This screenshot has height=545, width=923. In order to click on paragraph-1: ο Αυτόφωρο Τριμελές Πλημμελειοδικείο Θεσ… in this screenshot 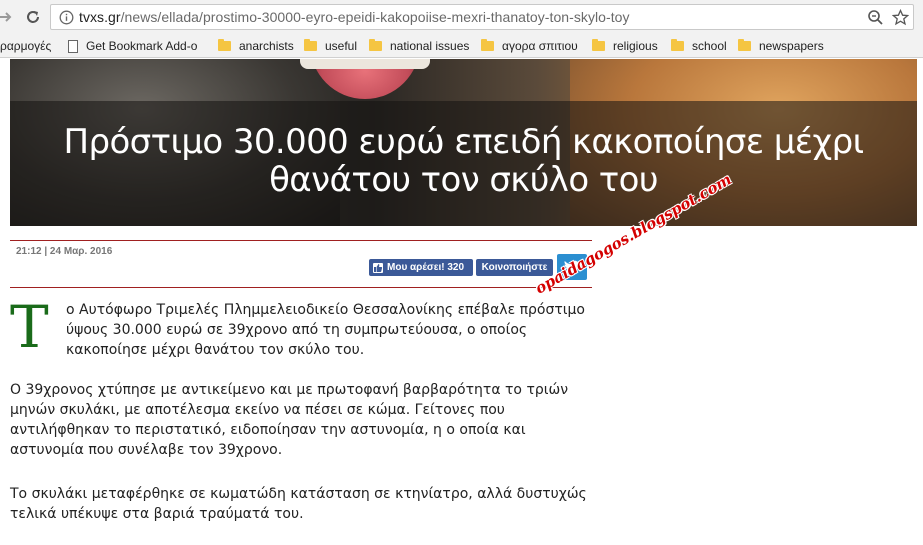, I will do `click(325, 330)`.